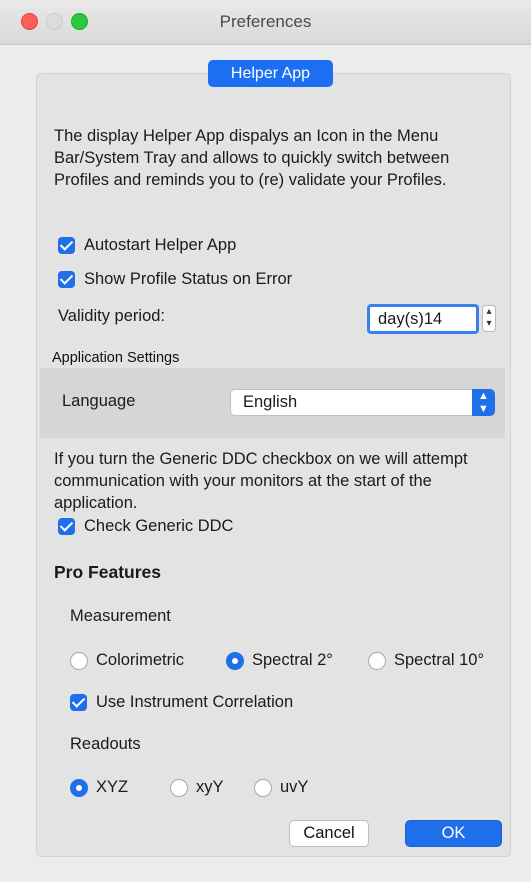 The width and height of the screenshot is (531, 882). I want to click on show-status-checkbox, so click(66, 279).